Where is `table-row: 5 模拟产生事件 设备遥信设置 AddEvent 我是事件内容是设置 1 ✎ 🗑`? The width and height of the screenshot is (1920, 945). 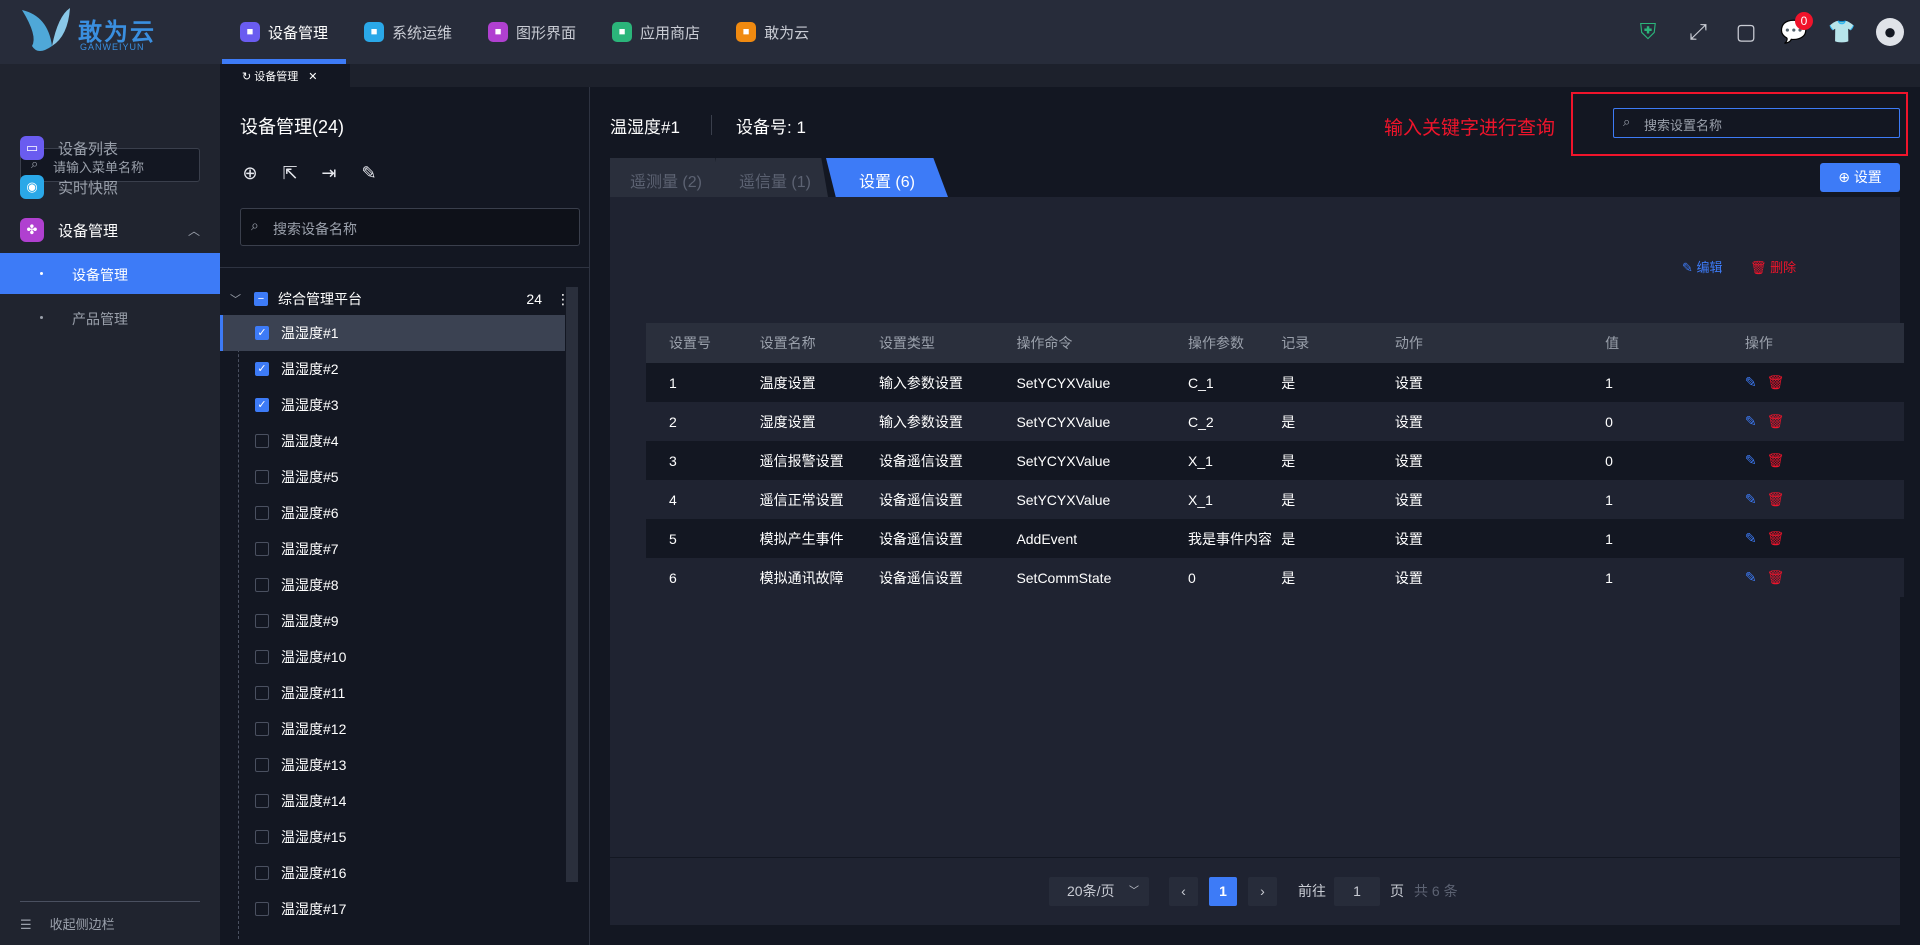 table-row: 5 模拟产生事件 设备遥信设置 AddEvent 我是事件内容是设置 1 ✎ 🗑 is located at coordinates (1275, 538).